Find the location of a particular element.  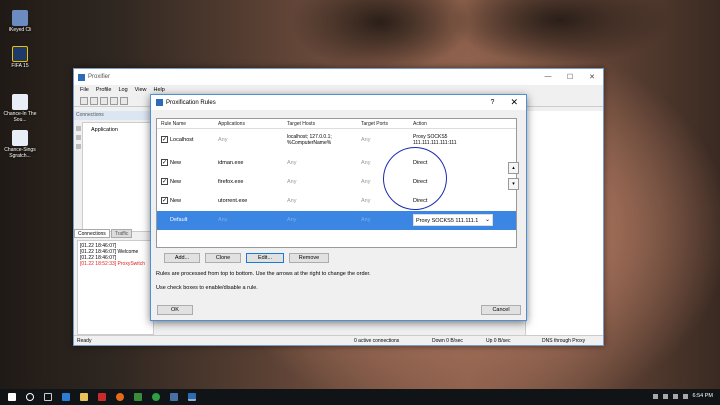

rule-name: New is located at coordinates (176, 201).